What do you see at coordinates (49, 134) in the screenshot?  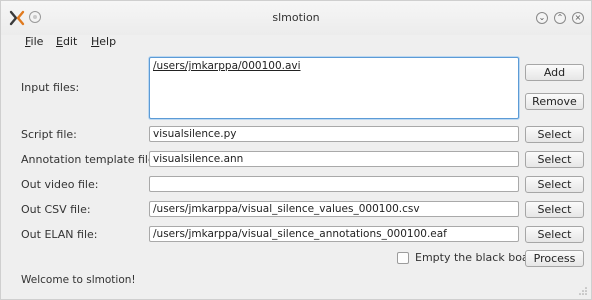 I see `script-file-label: Script file:` at bounding box center [49, 134].